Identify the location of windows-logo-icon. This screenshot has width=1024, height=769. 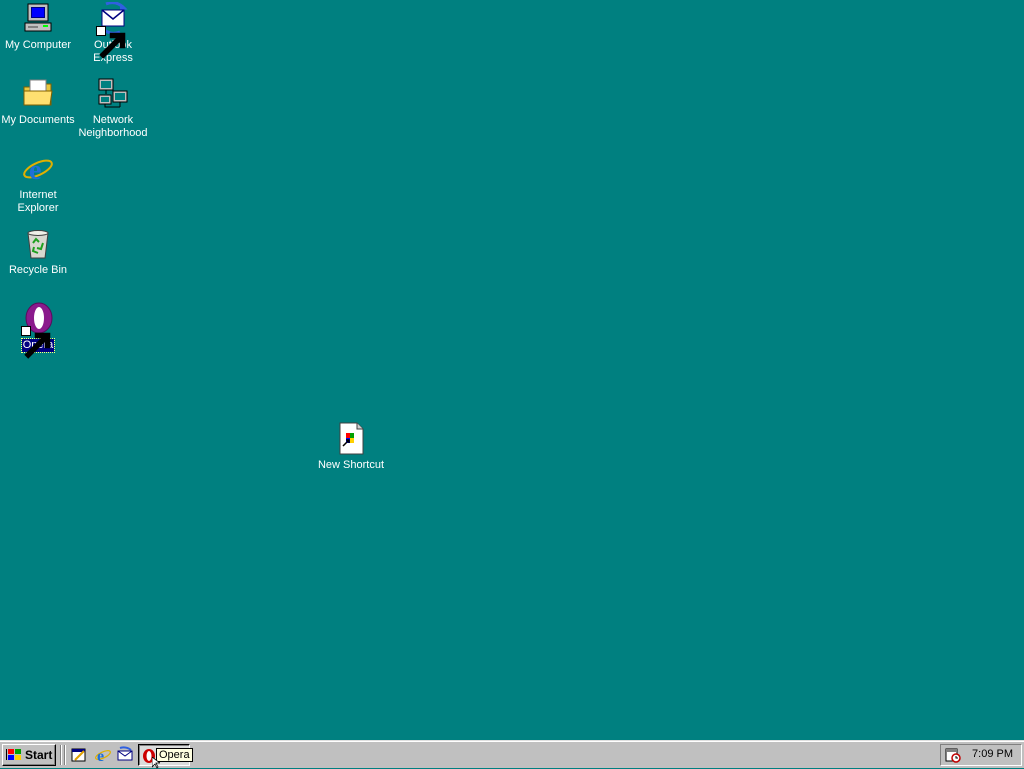
(13, 754).